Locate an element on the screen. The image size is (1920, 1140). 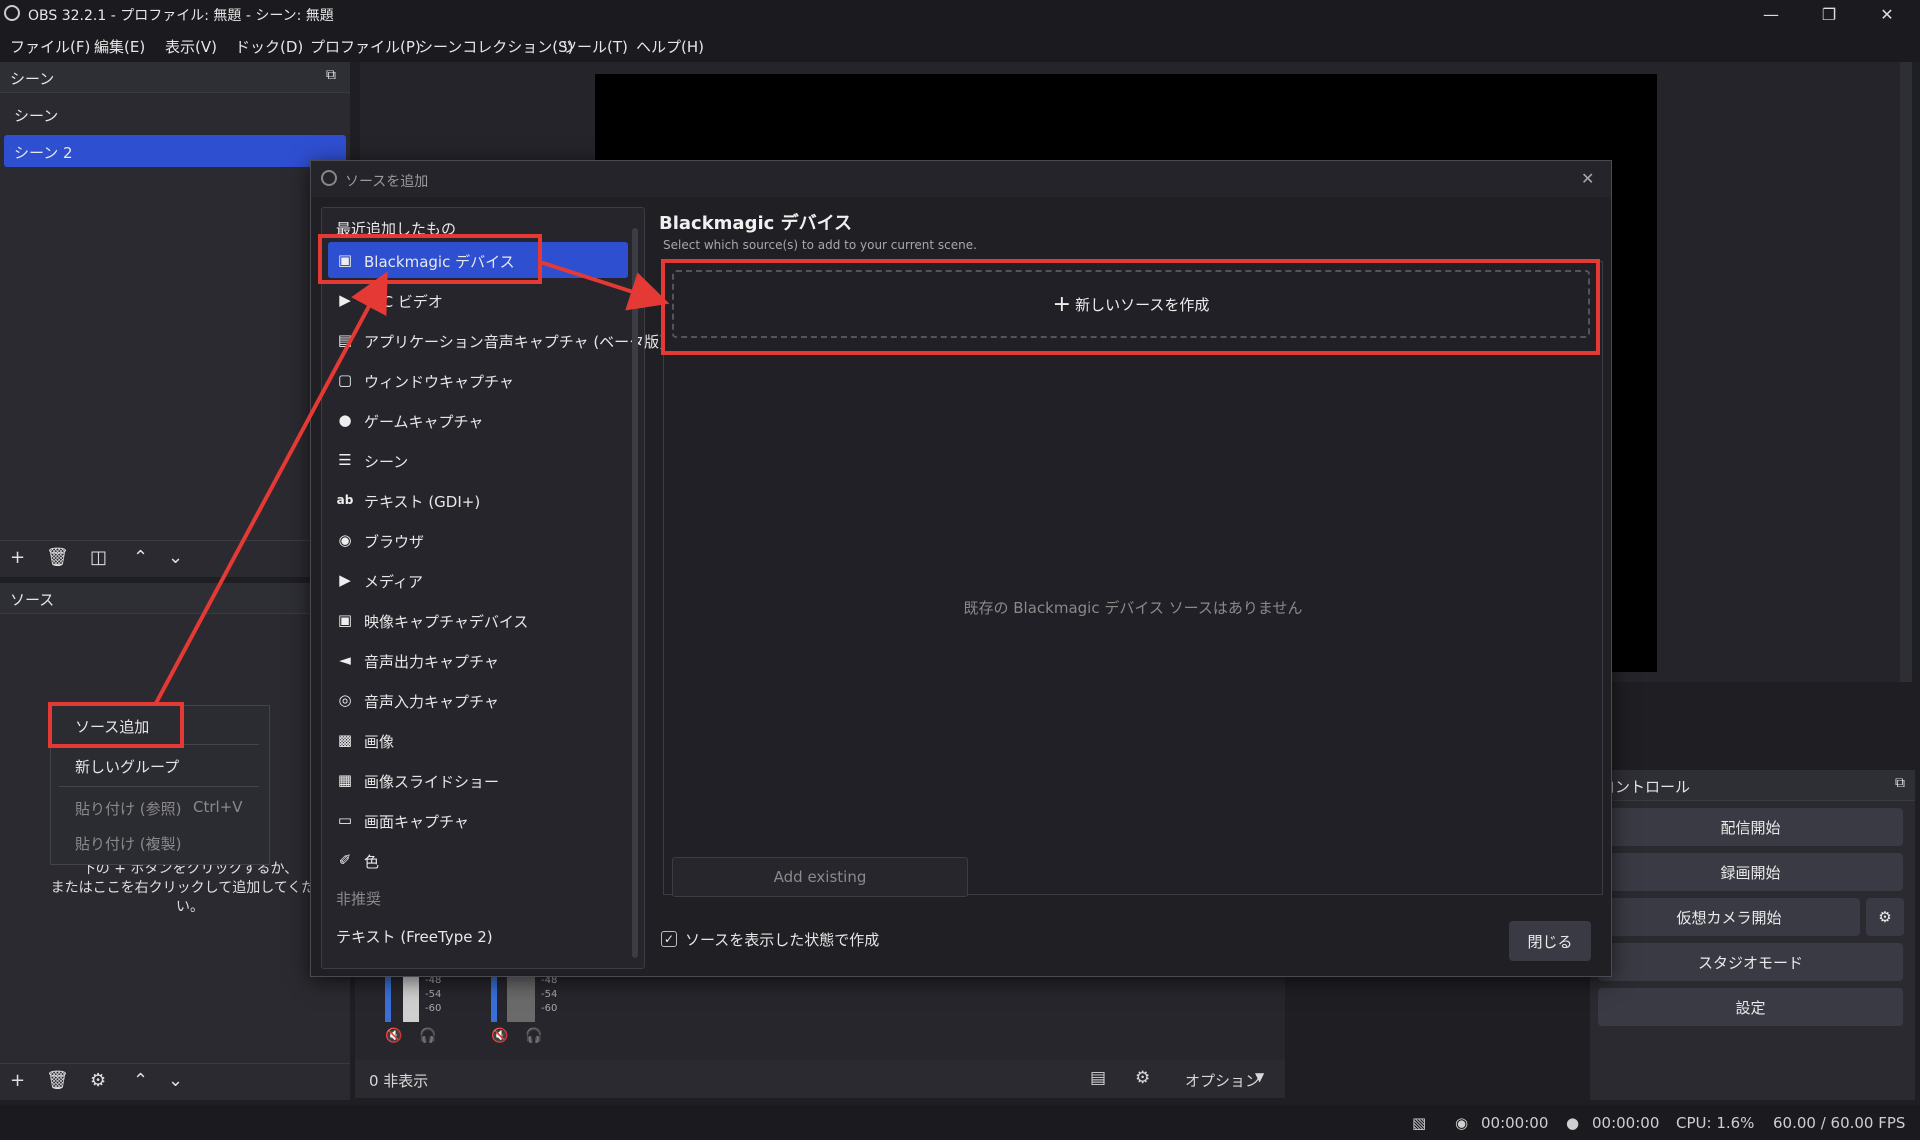
arrow-to-create-new is located at coordinates (604, 285).